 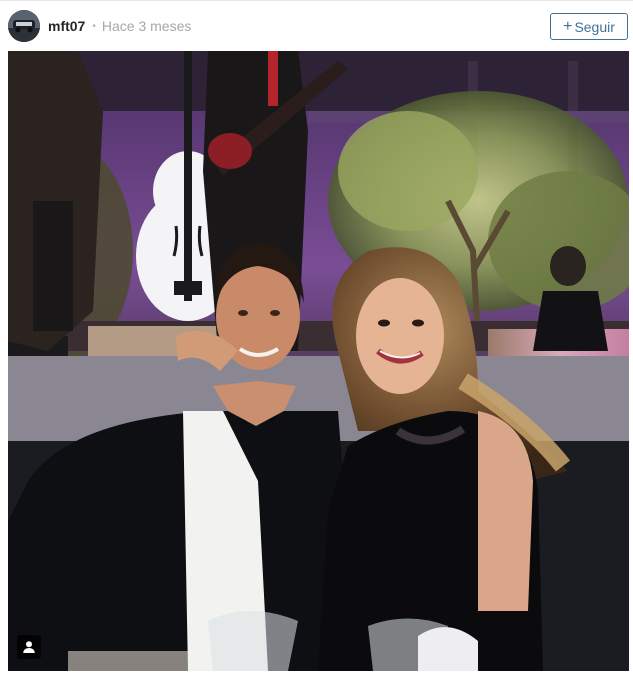 What do you see at coordinates (146, 26) in the screenshot?
I see `post-timestamp: Hace 3 meses` at bounding box center [146, 26].